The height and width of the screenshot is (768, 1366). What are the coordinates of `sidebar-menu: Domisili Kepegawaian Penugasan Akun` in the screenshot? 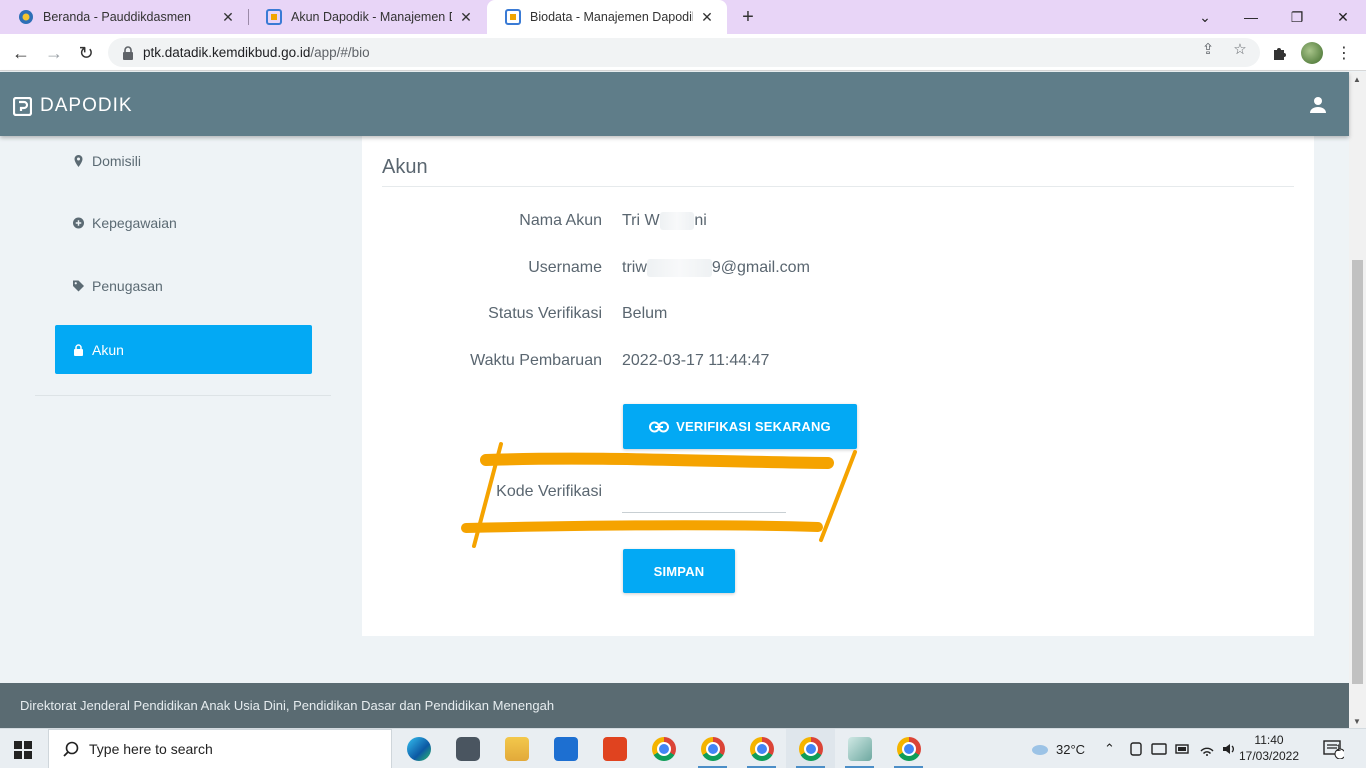 It's located at (183, 266).